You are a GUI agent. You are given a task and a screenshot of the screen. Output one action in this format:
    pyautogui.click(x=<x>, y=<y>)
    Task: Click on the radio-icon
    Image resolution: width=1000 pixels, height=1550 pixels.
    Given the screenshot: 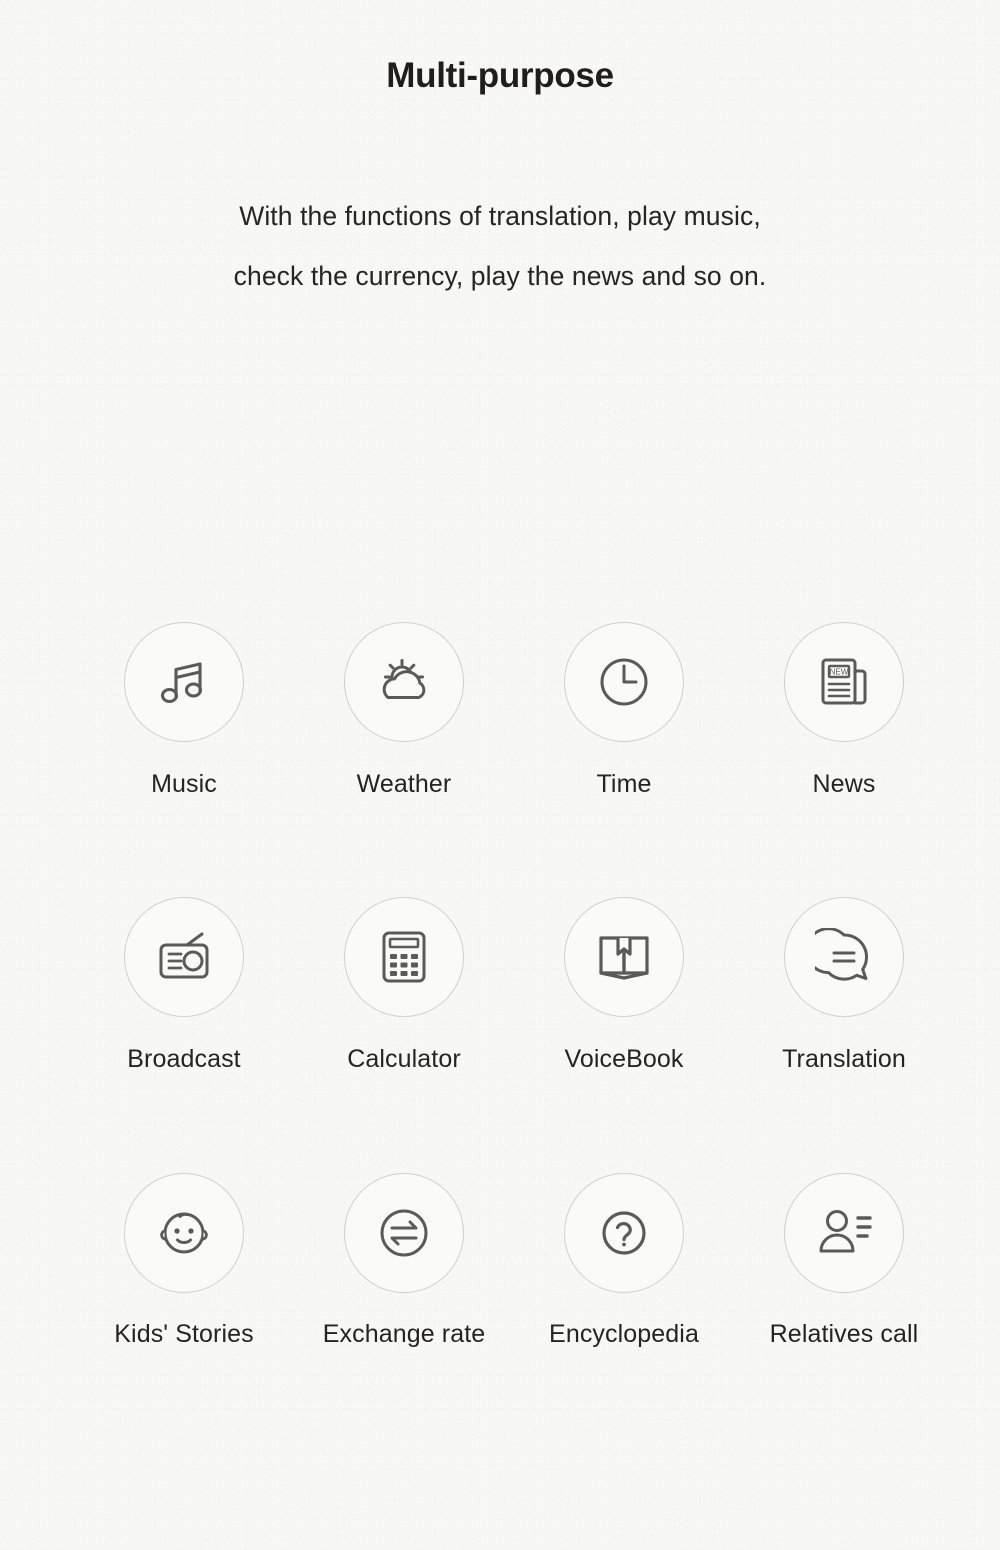 What is the action you would take?
    pyautogui.click(x=184, y=955)
    